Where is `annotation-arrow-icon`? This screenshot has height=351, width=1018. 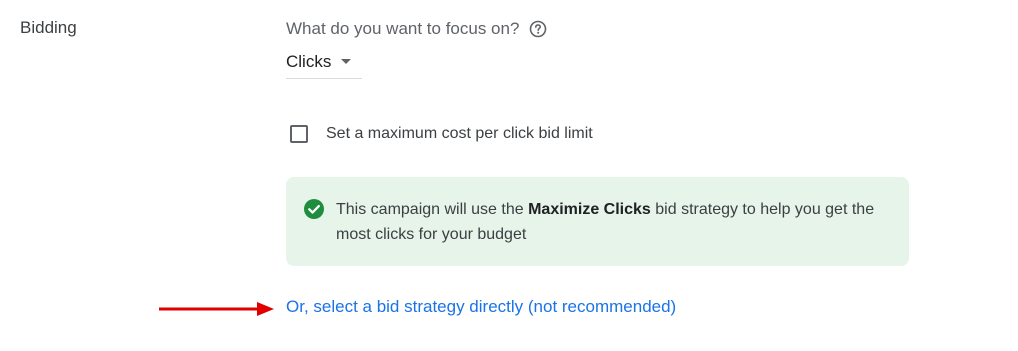
annotation-arrow-icon is located at coordinates (216, 309).